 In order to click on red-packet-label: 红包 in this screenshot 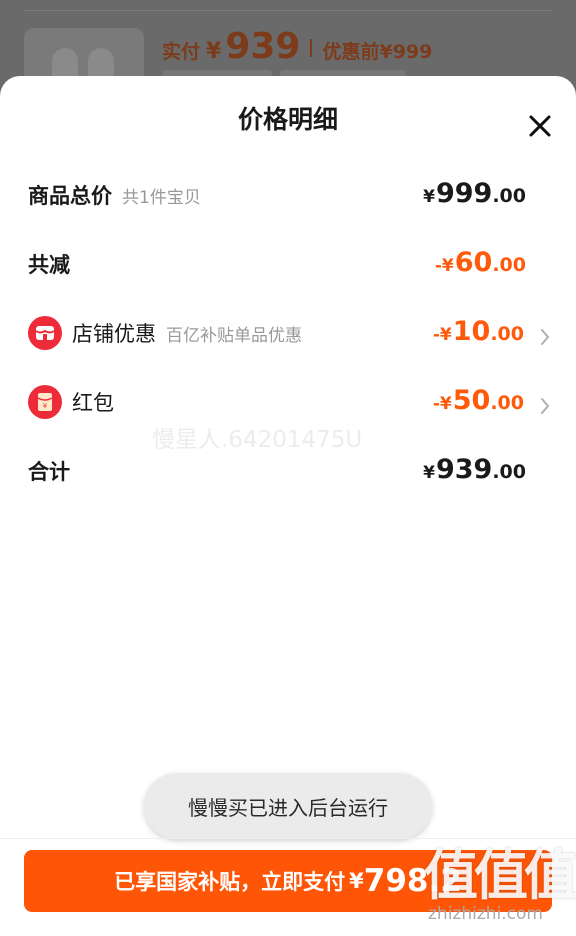, I will do `click(93, 403)`.